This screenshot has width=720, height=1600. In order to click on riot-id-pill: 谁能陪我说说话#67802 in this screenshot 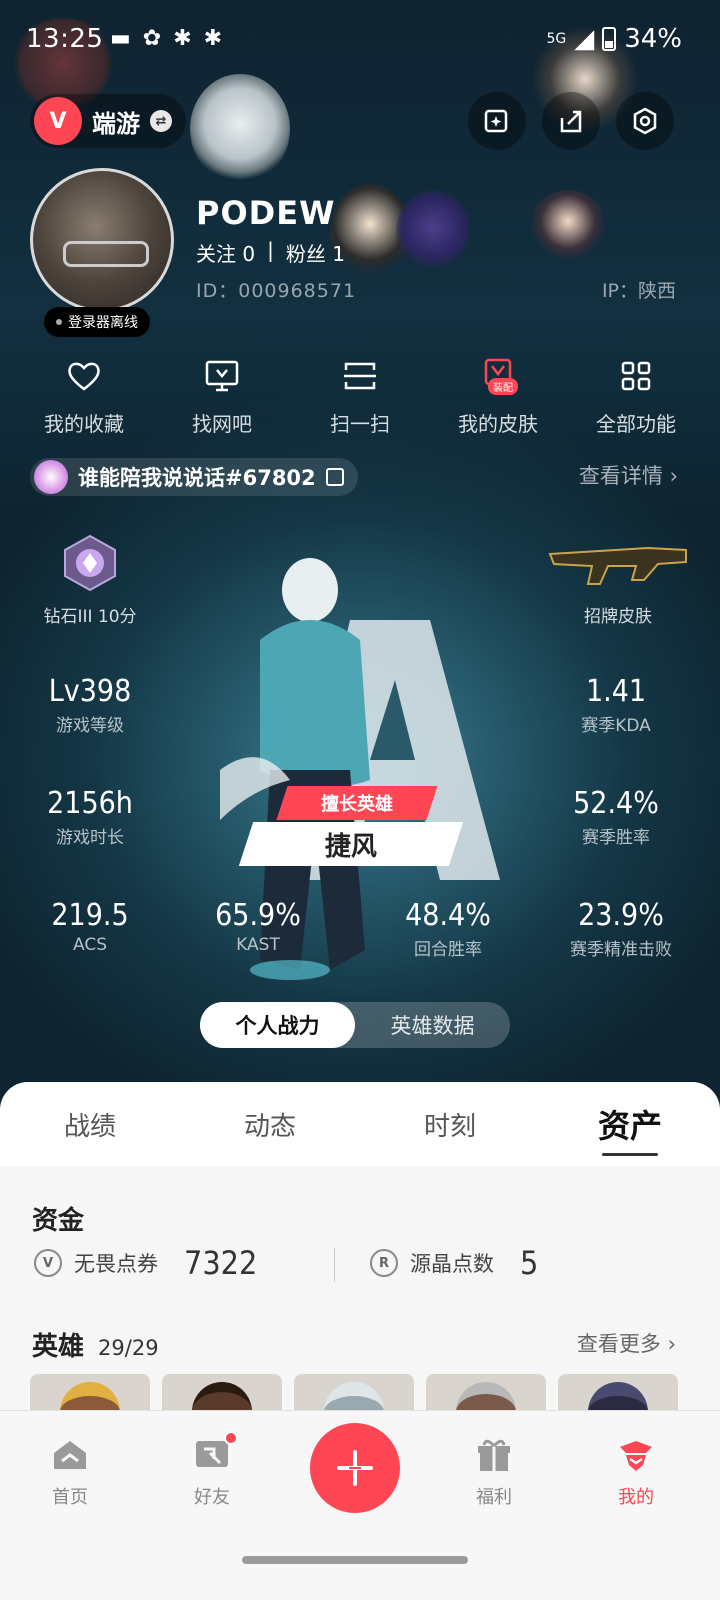, I will do `click(194, 477)`.